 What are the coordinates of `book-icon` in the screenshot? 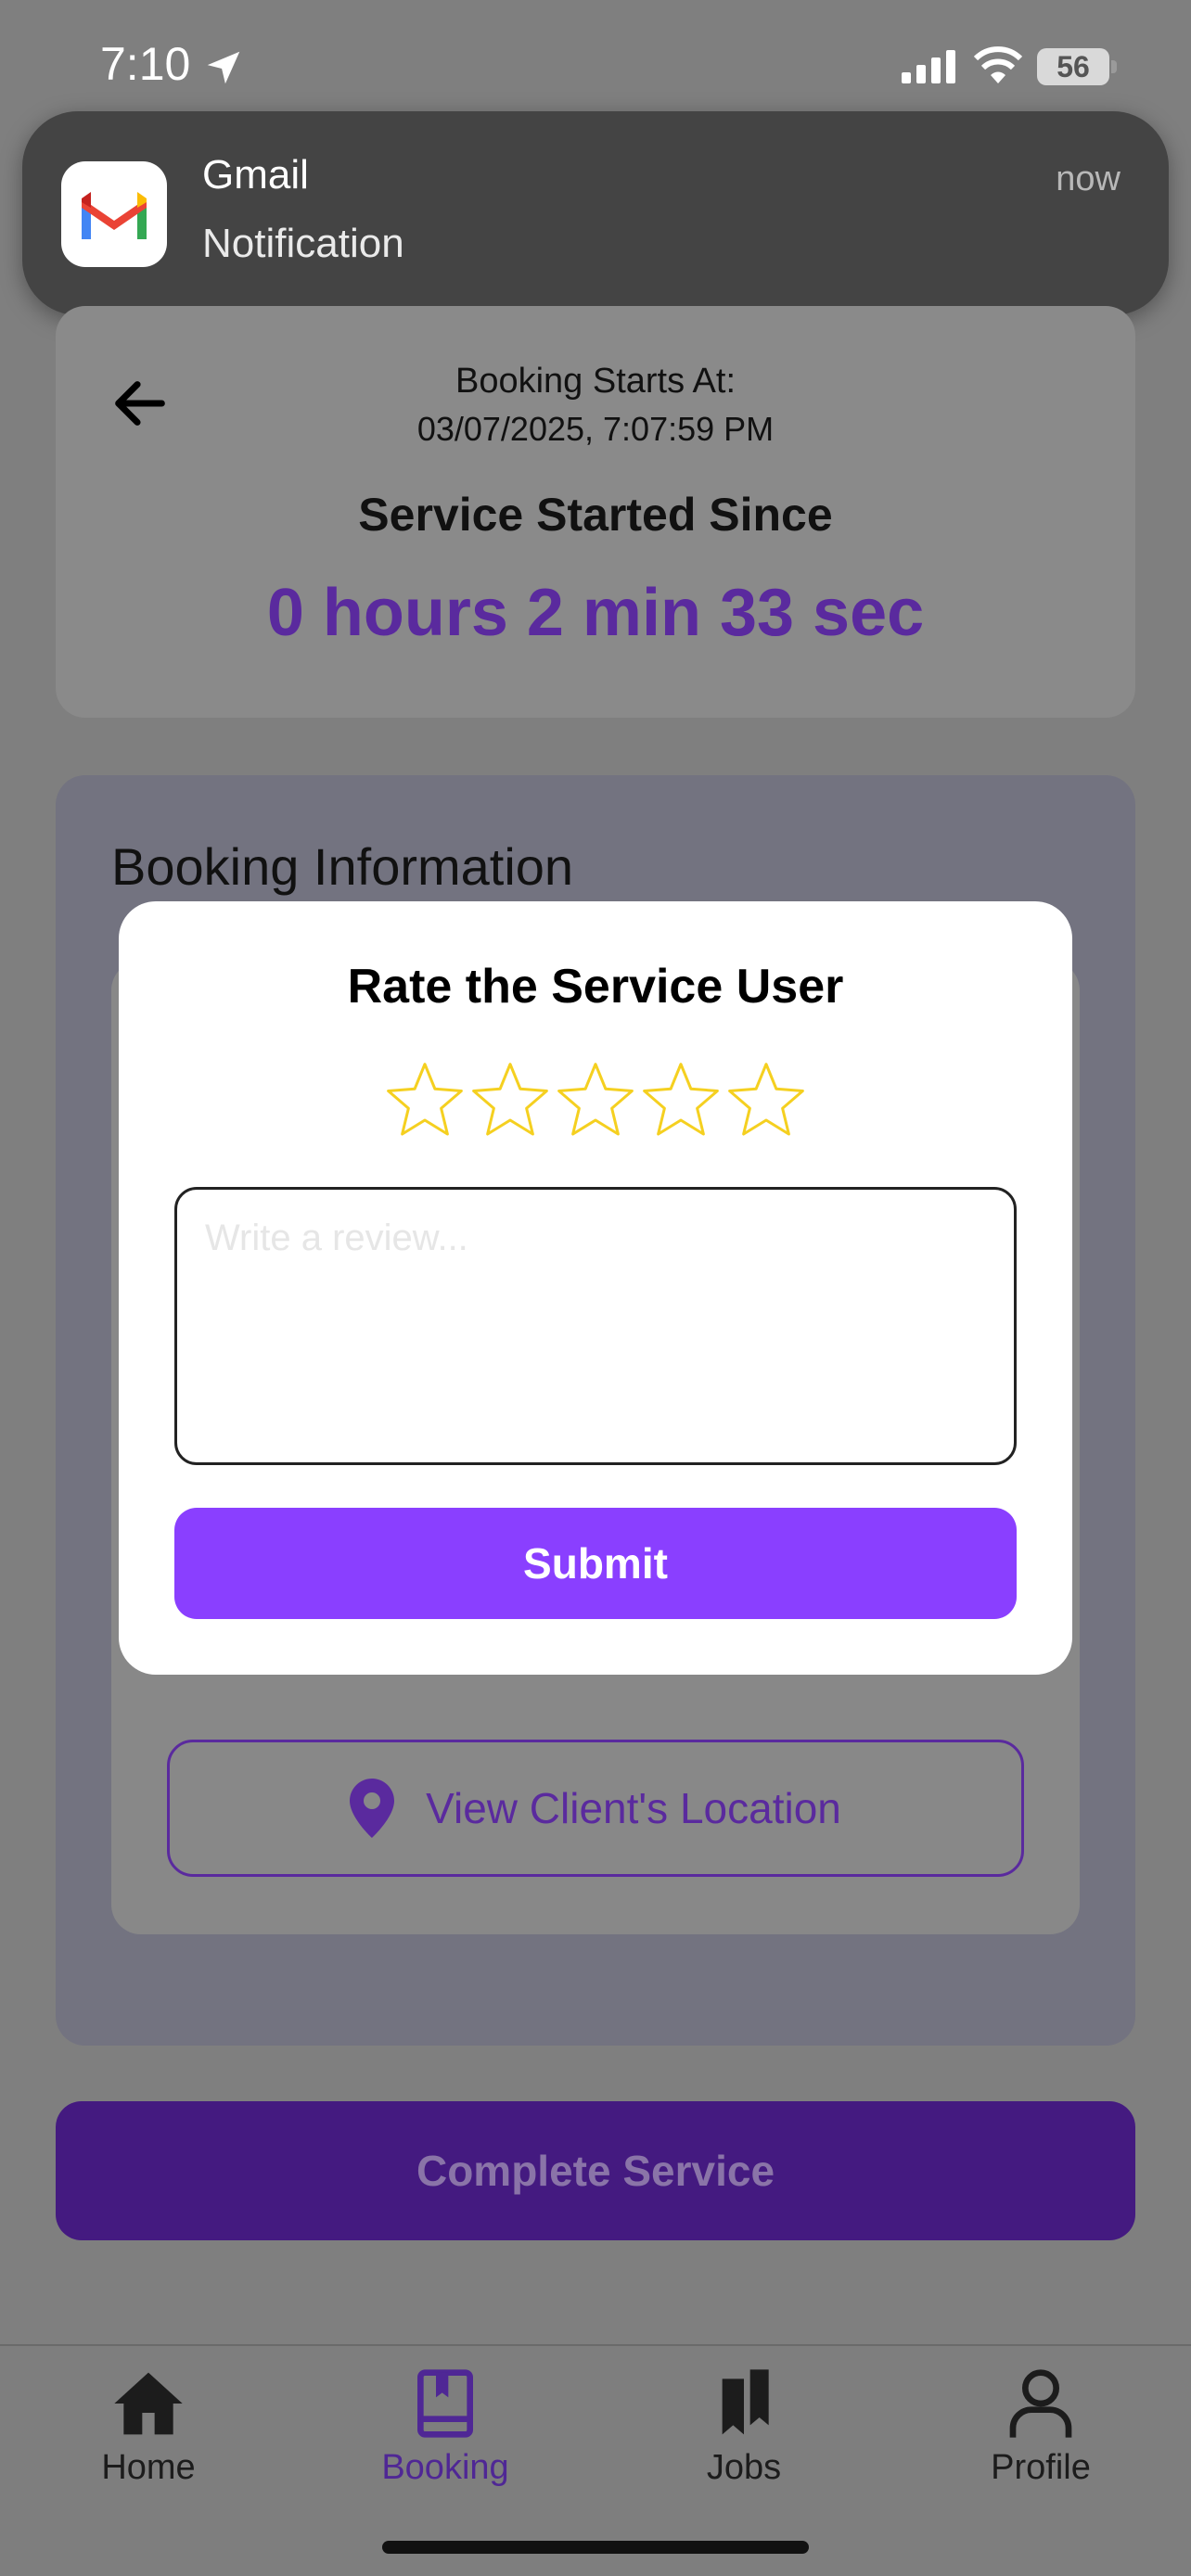 It's located at (445, 2404).